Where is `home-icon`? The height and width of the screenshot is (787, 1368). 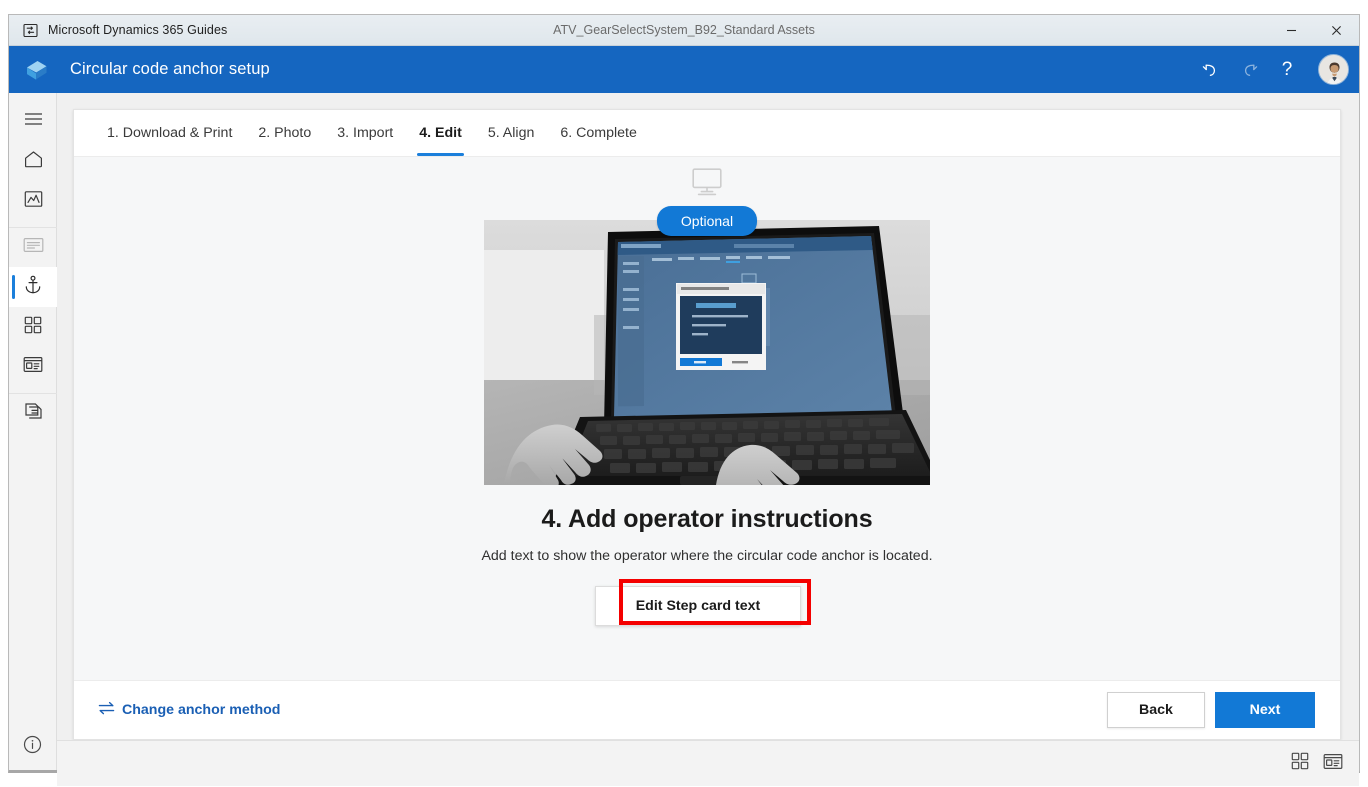
home-icon is located at coordinates (33, 161).